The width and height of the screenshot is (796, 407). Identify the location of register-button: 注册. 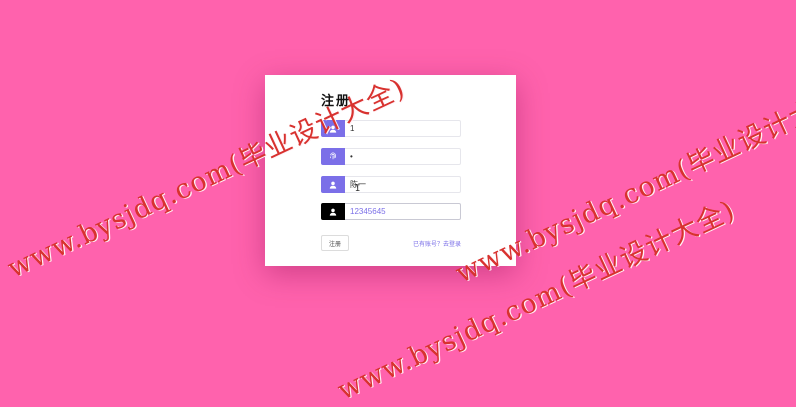
(335, 243).